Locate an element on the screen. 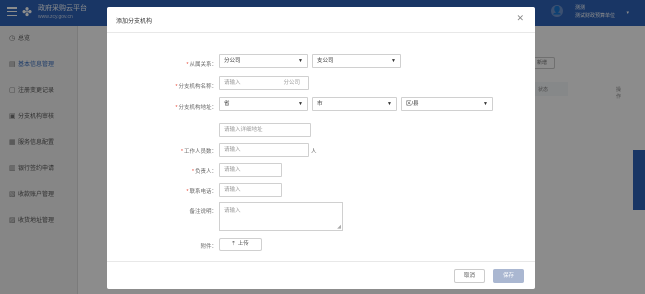 The height and width of the screenshot is (294, 645). remark-label: 备注说明： is located at coordinates (203, 212).